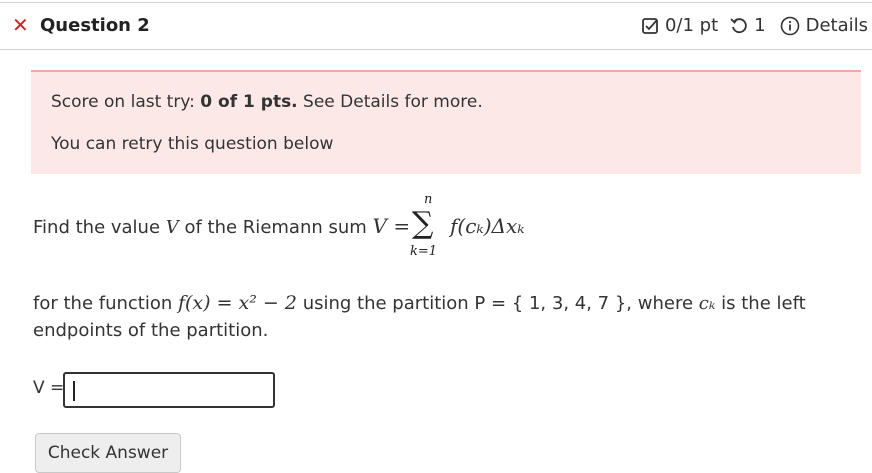 Image resolution: width=872 pixels, height=473 pixels. I want to click on function-expr: f(x) = x² − 2, so click(237, 303).